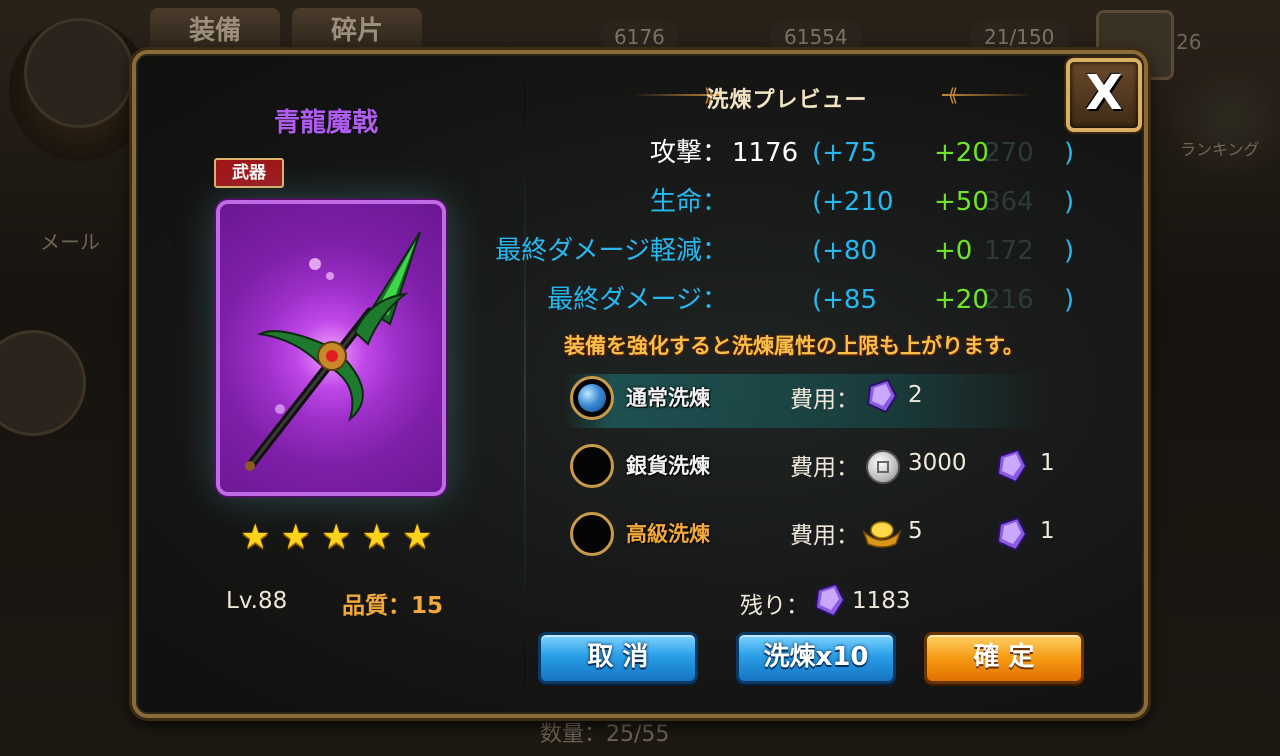 This screenshot has height=756, width=1280. I want to click on close-button: X, so click(1104, 95).